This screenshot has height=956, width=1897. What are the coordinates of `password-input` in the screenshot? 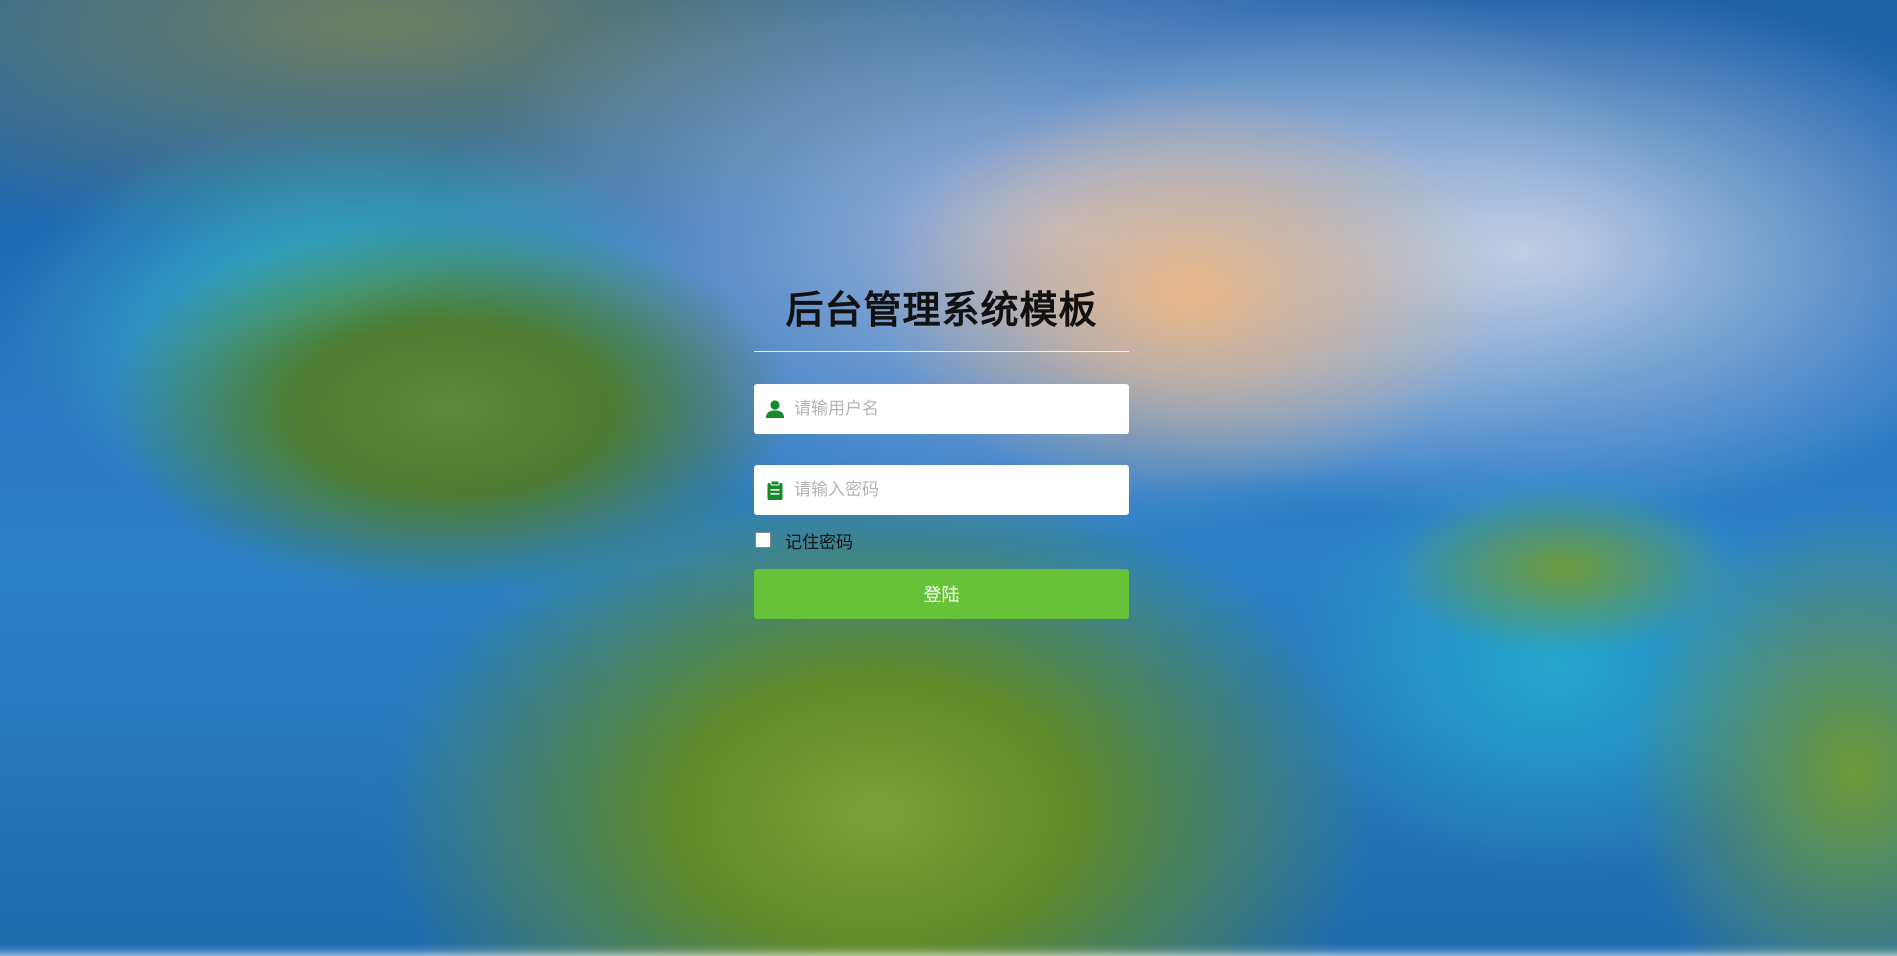 It's located at (957, 490).